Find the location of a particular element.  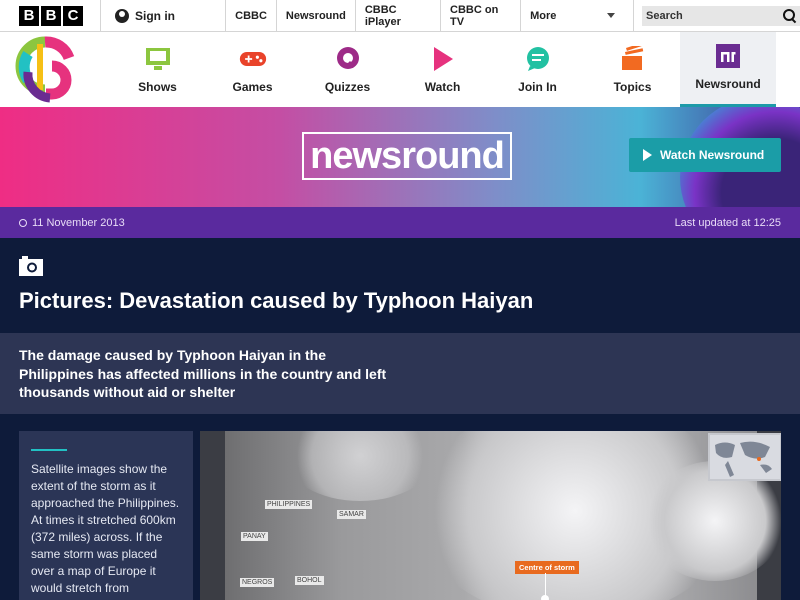

storm-centre-label: Centre of storm is located at coordinates (547, 567).